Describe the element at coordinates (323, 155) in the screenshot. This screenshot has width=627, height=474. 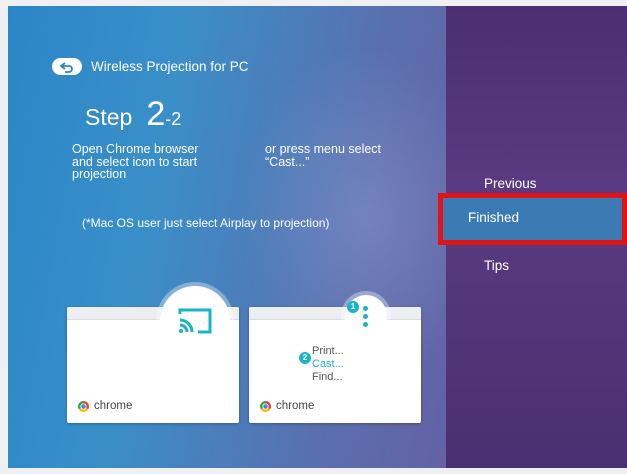
I see `instruction-right: or press menu select “Cast...”` at that location.